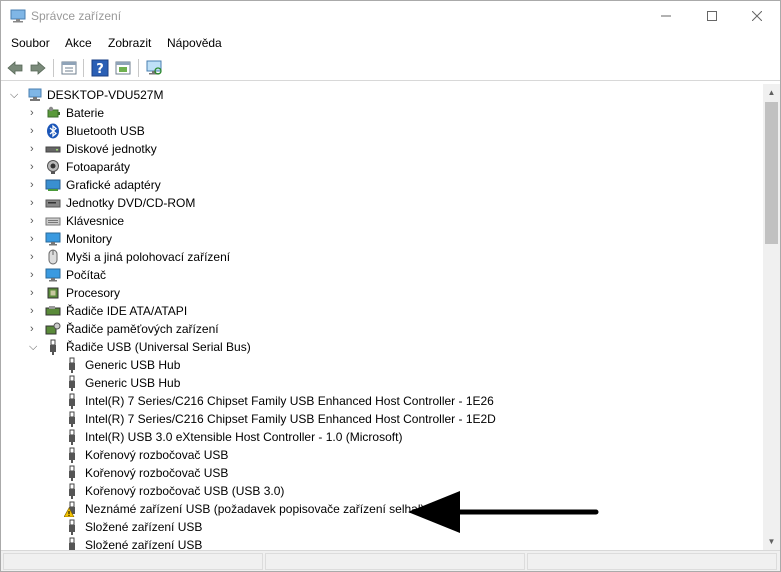 The image size is (781, 572). Describe the element at coordinates (390, 16) in the screenshot. I see `title-bar: Správce zařízení` at that location.